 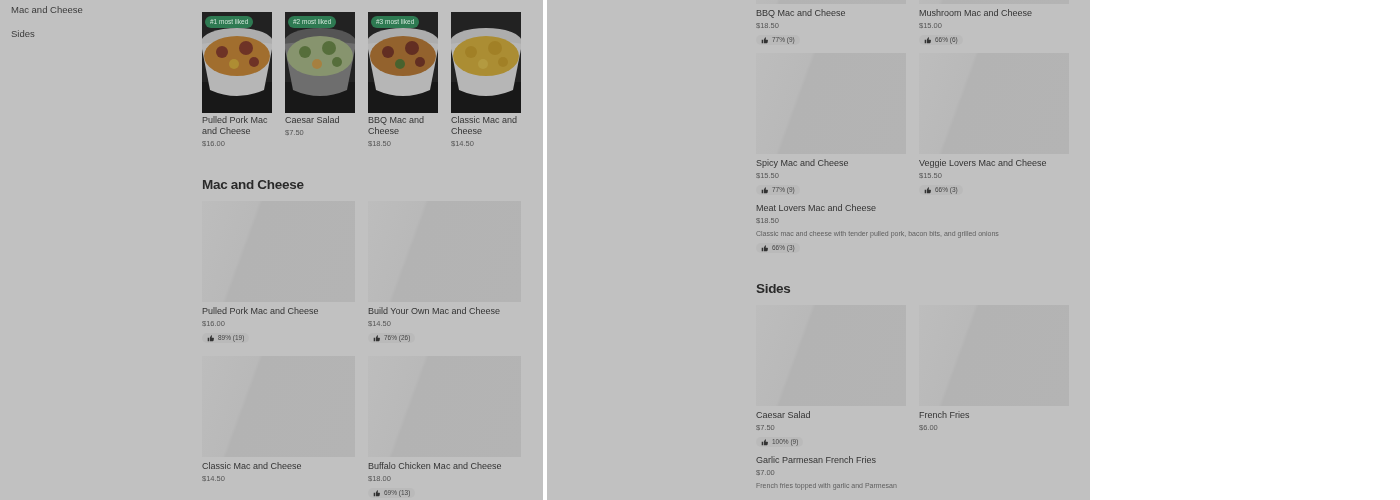 I want to click on item-name: French Fries, so click(x=944, y=415).